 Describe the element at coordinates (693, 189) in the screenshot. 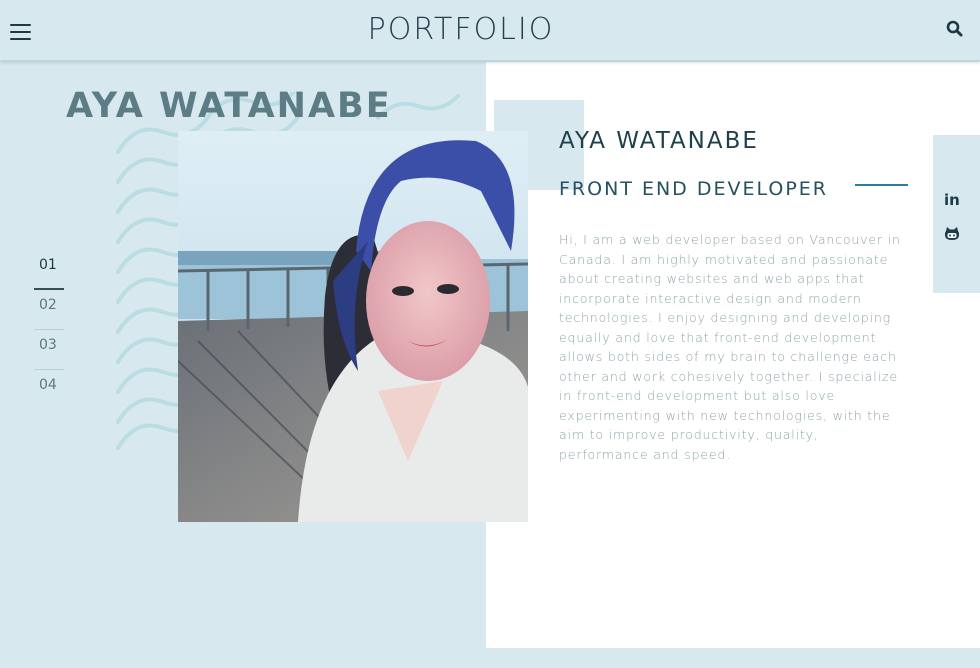

I see `about-role-heading: FRONT END DEVELOPER` at that location.